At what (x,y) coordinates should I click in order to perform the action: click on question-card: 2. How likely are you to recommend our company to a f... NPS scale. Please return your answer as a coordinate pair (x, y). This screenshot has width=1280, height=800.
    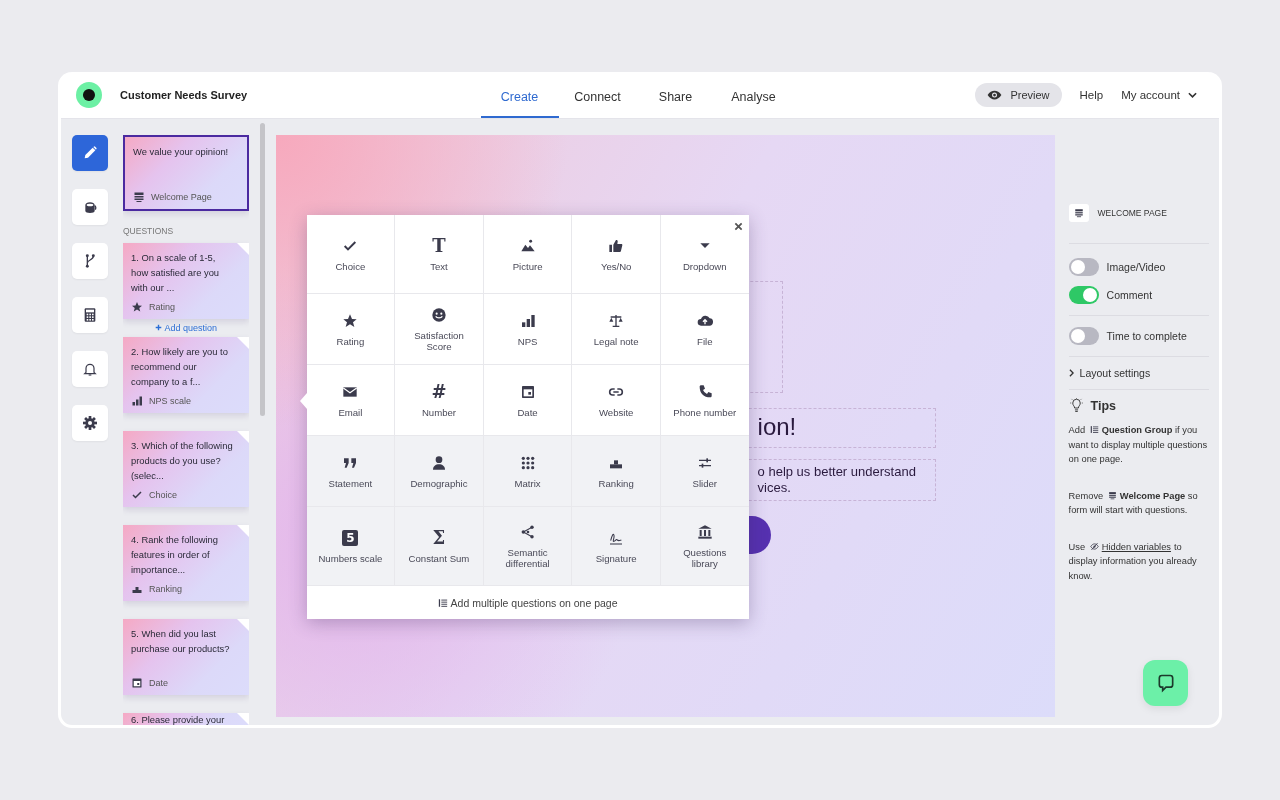
    Looking at the image, I should click on (186, 375).